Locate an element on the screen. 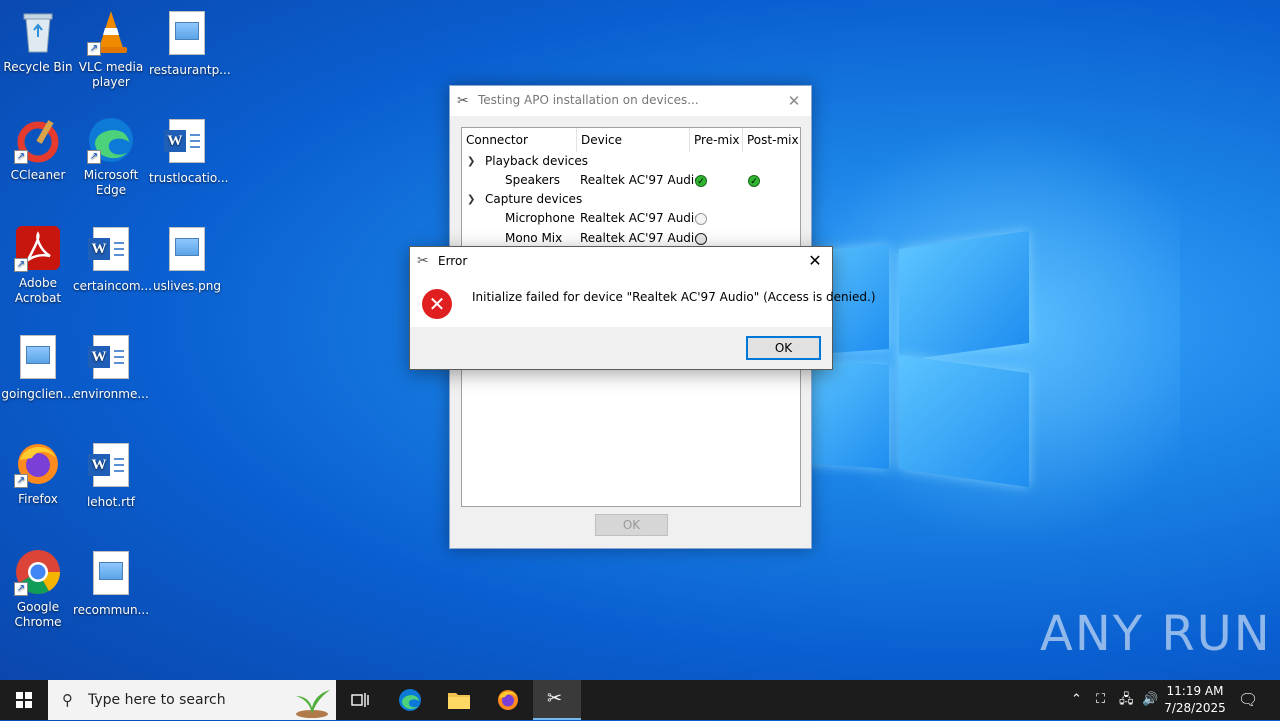 This screenshot has width=1280, height=721. pending-circle-icon is located at coordinates (701, 219).